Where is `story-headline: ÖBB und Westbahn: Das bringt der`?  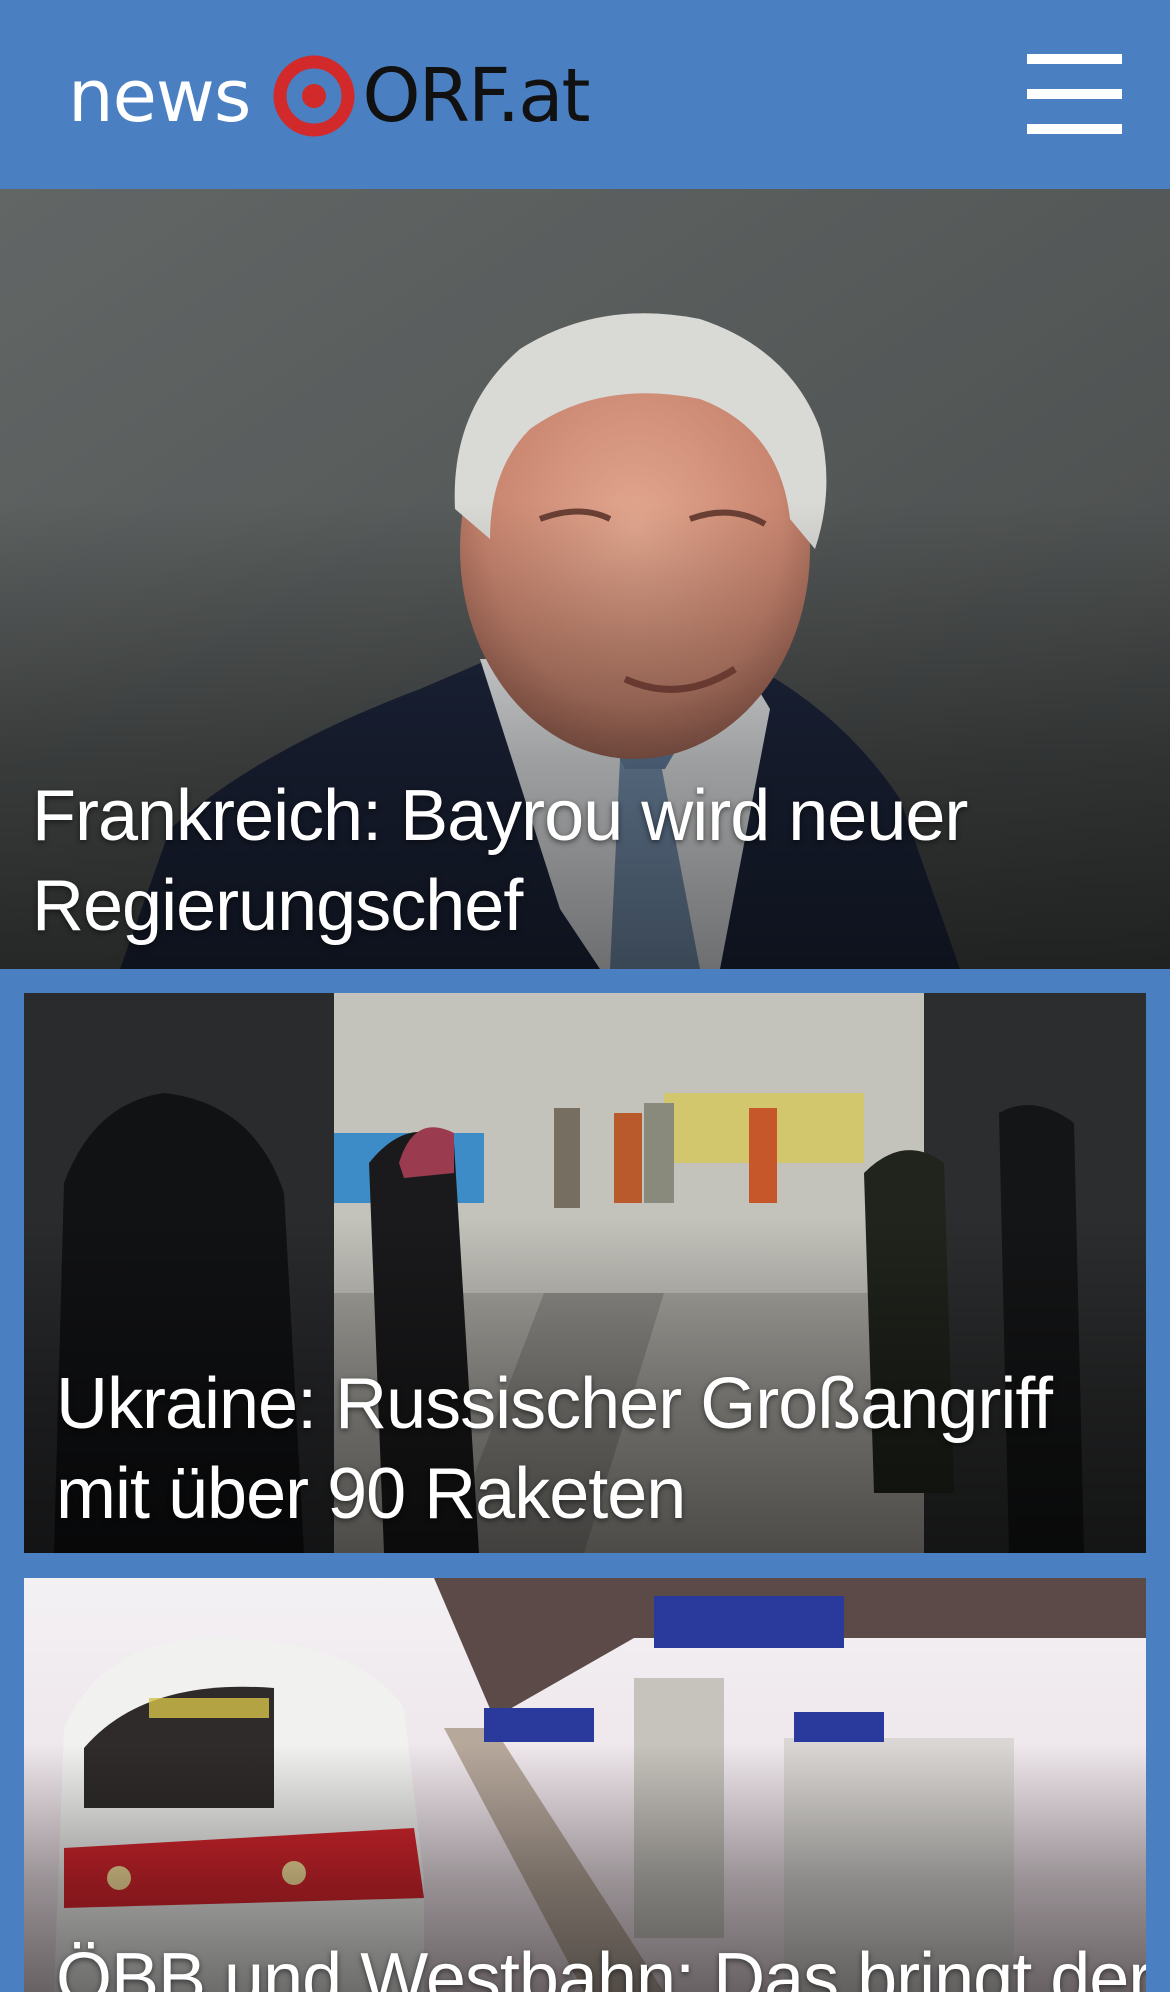
story-headline: ÖBB und Westbahn: Das bringt der is located at coordinates (601, 1963).